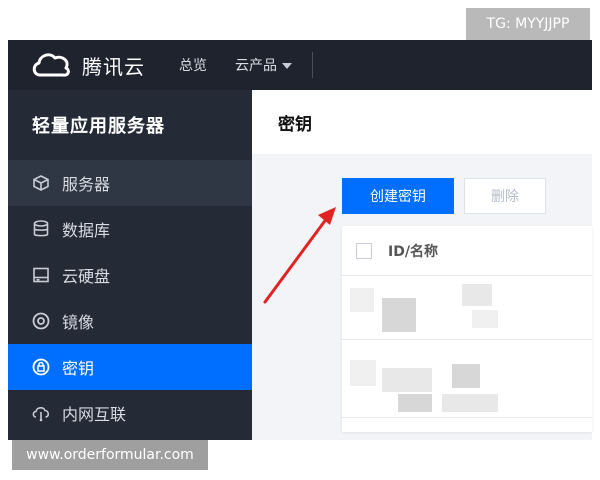 The image size is (600, 480). What do you see at coordinates (41, 229) in the screenshot?
I see `database-icon` at bounding box center [41, 229].